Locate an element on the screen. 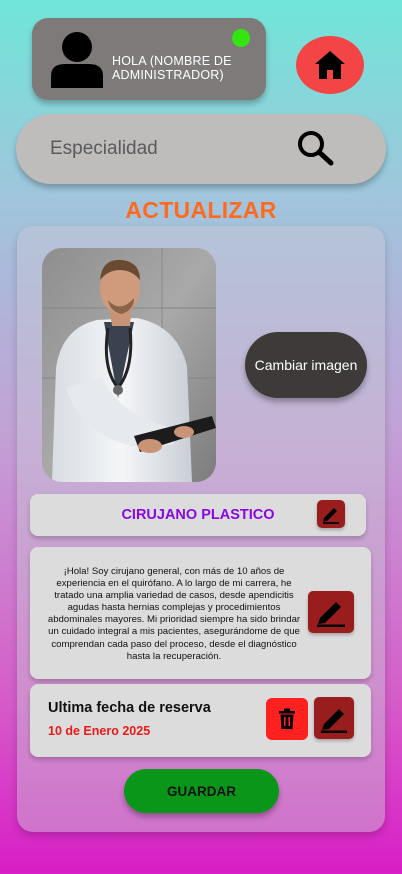 This screenshot has width=402, height=874. delete-reservation-button is located at coordinates (287, 719).